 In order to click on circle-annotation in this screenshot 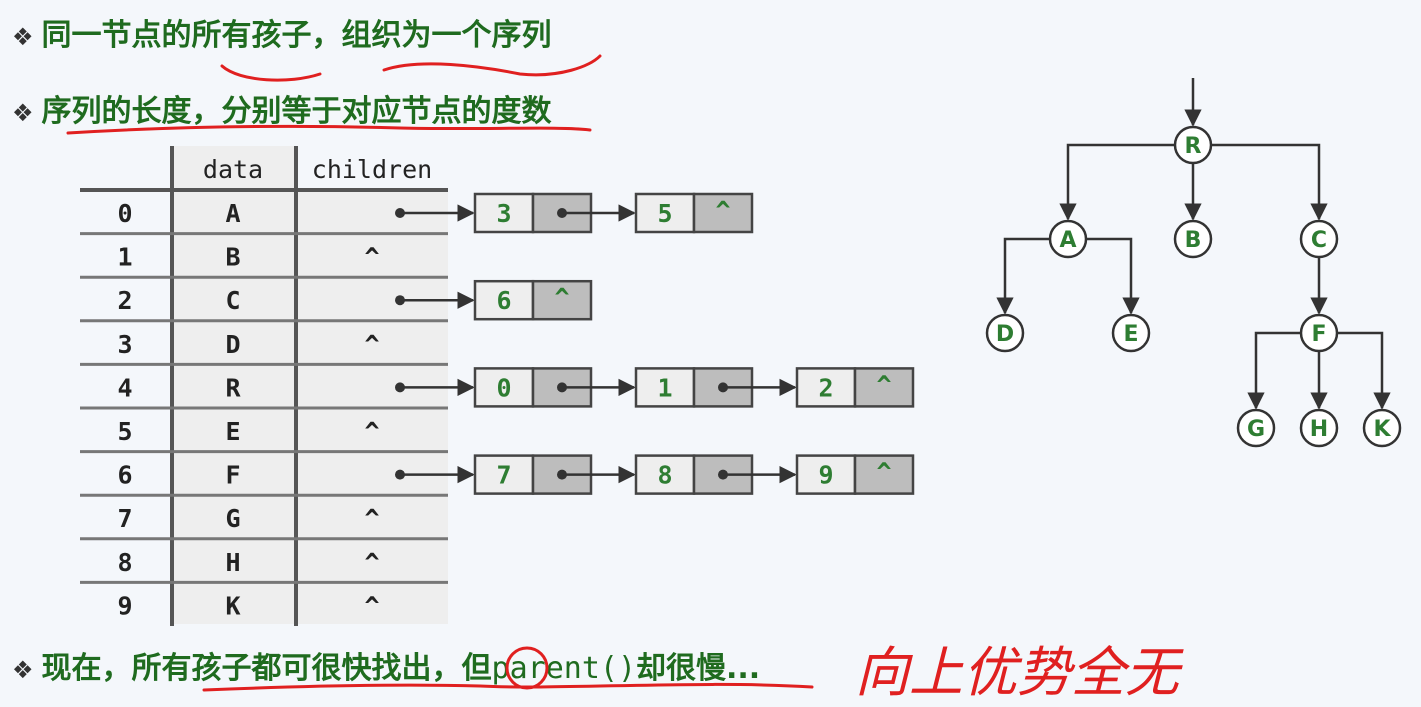, I will do `click(527, 668)`.